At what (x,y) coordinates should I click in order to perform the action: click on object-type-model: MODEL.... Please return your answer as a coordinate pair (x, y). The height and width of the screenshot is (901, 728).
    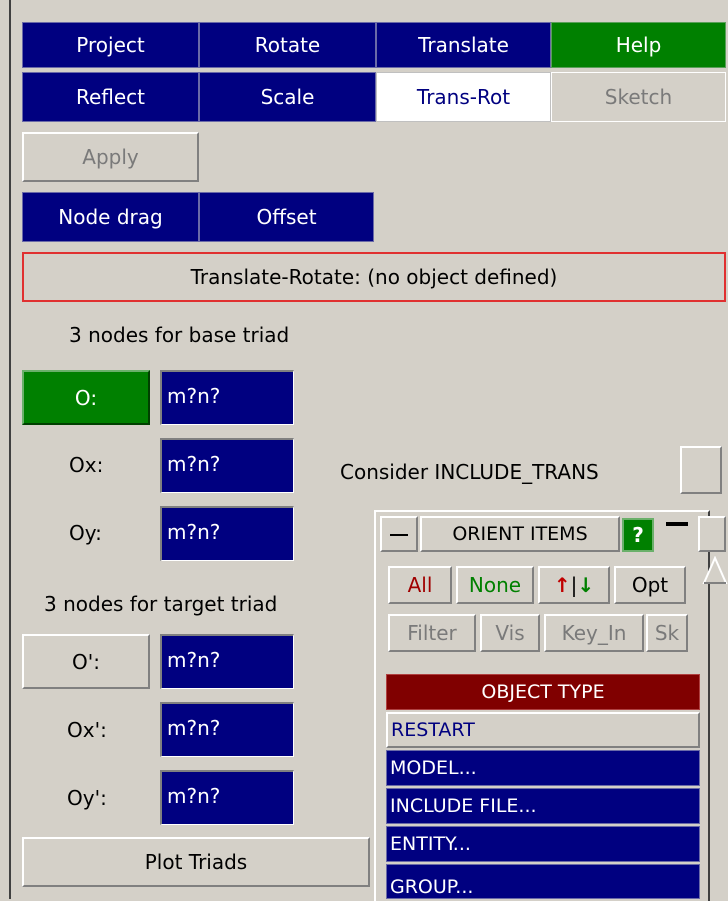
    Looking at the image, I should click on (543, 768).